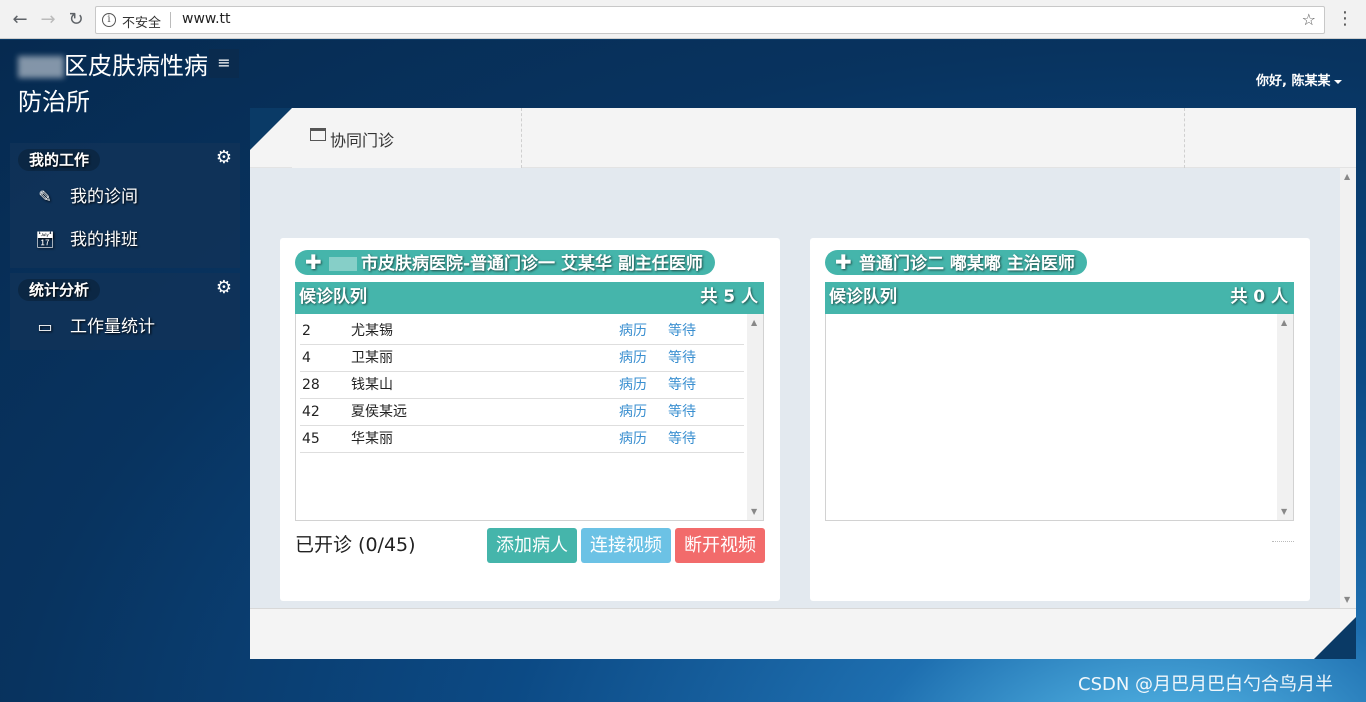 This screenshot has height=702, width=1366. I want to click on table-row: 2 尤某锡 病历 等待, so click(522, 331).